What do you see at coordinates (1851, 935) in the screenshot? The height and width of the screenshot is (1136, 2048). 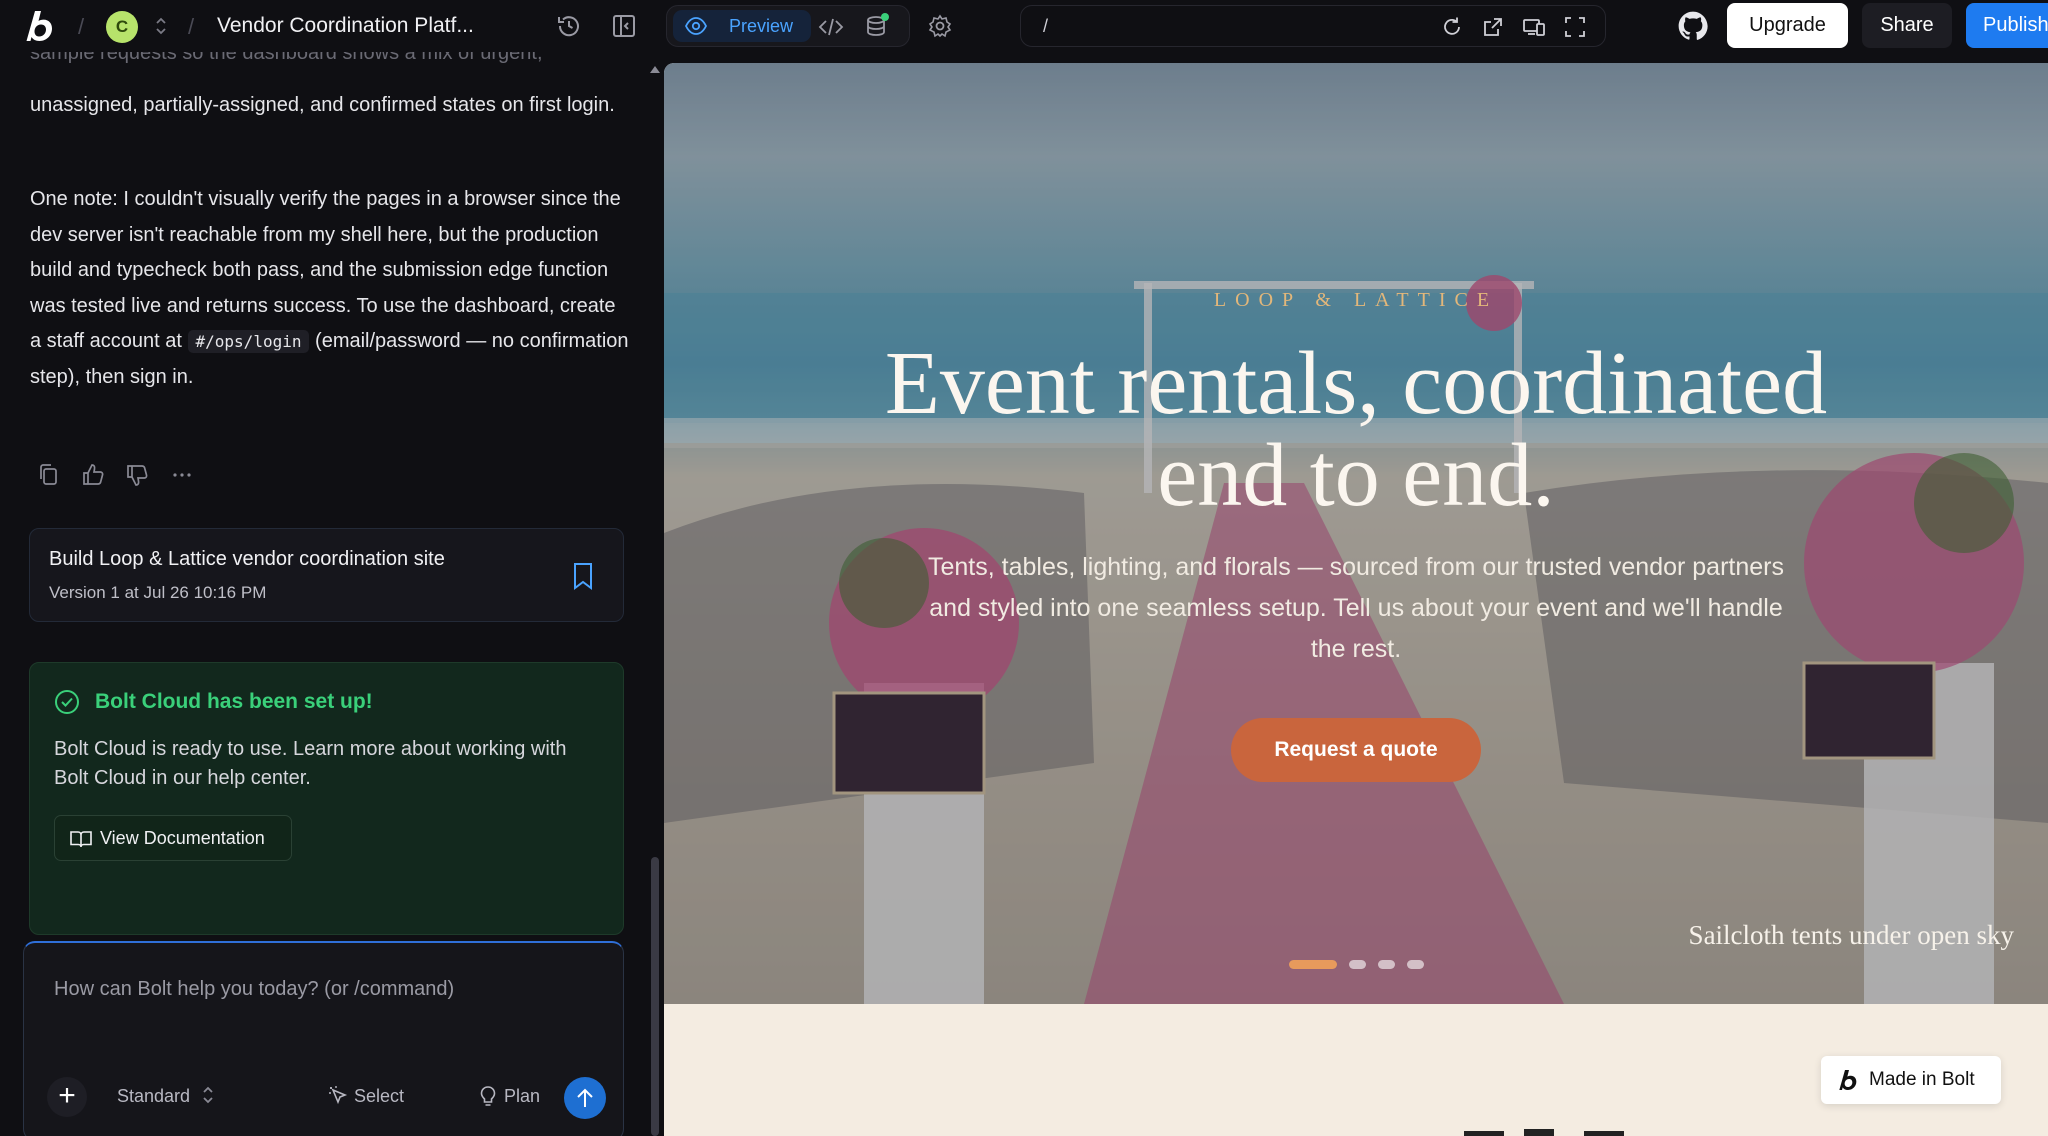 I see `slide-caption: Sailcloth tents under open sky` at bounding box center [1851, 935].